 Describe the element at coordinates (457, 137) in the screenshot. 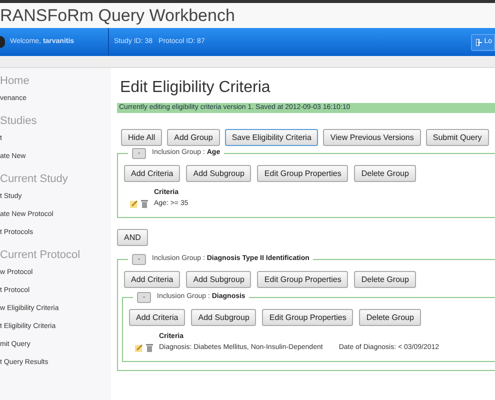

I see `toolbar-button: Submit Query` at that location.